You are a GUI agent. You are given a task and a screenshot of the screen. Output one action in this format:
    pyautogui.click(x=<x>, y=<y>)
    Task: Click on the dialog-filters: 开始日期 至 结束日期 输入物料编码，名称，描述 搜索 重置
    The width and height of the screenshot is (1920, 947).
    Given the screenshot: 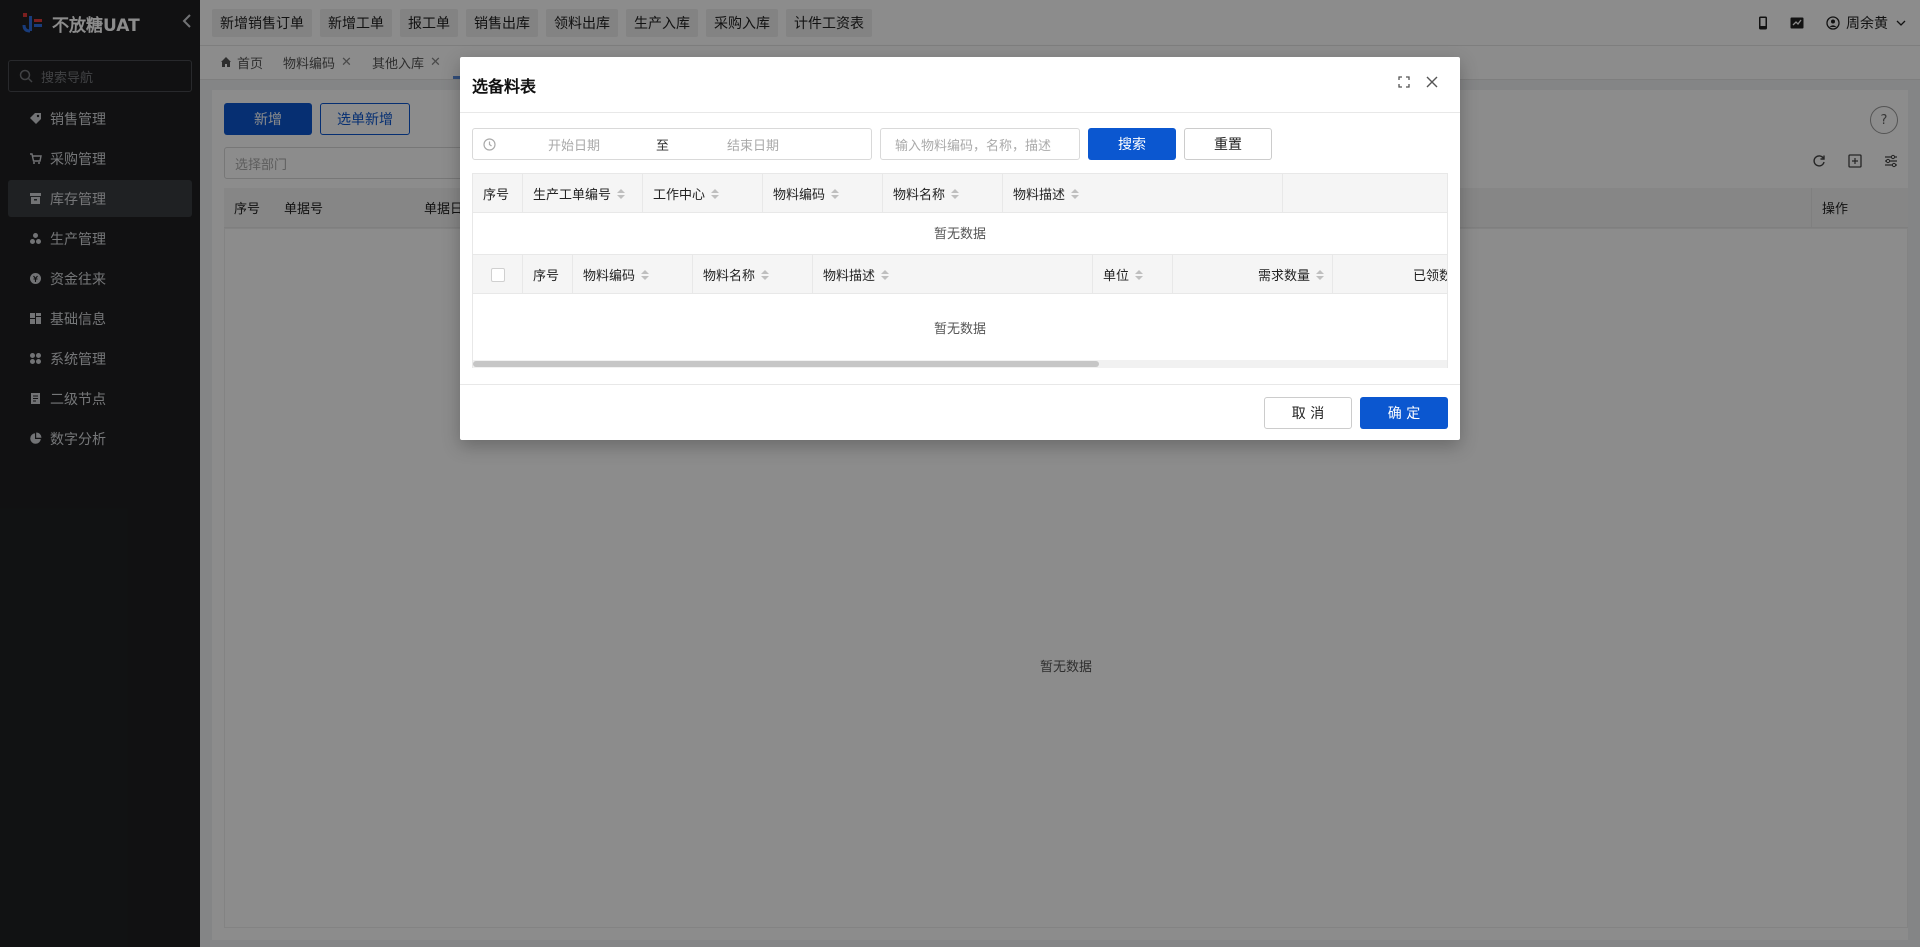 What is the action you would take?
    pyautogui.click(x=960, y=144)
    